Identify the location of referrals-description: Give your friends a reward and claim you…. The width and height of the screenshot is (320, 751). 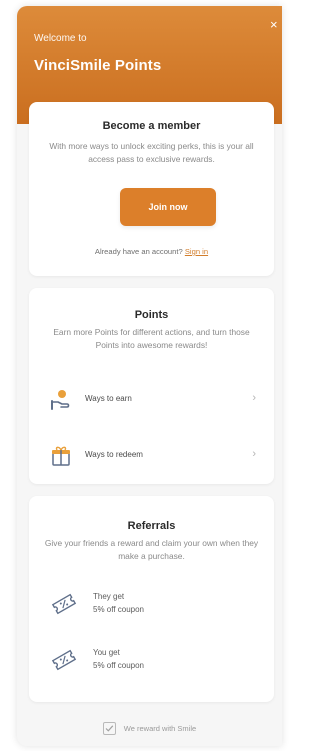
(151, 549).